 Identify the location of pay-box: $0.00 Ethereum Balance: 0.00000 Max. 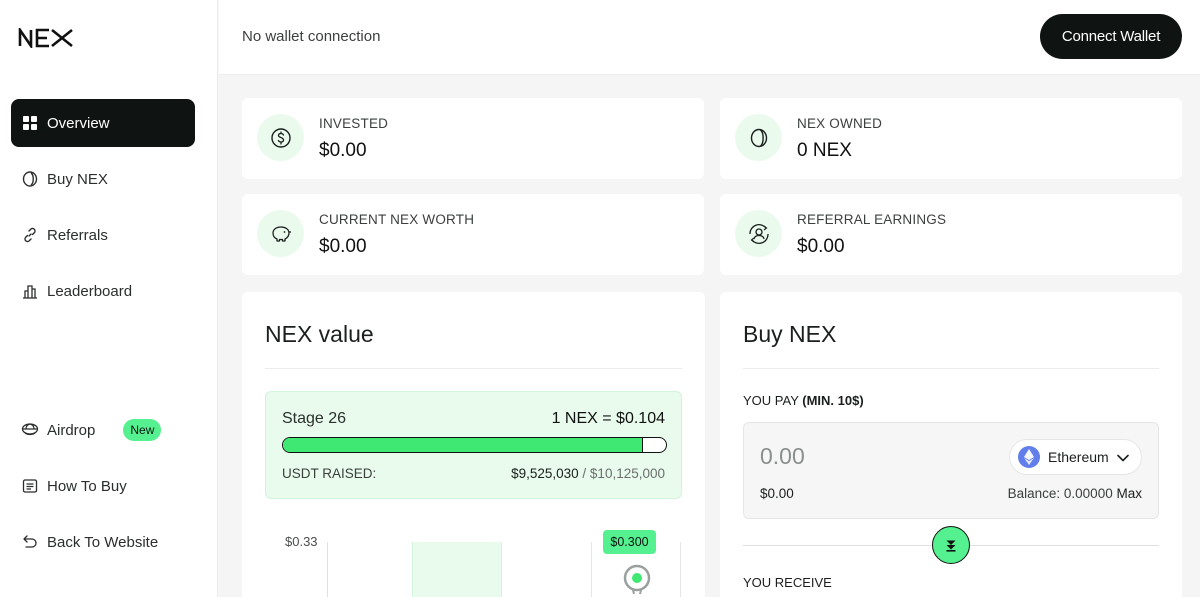
(951, 470).